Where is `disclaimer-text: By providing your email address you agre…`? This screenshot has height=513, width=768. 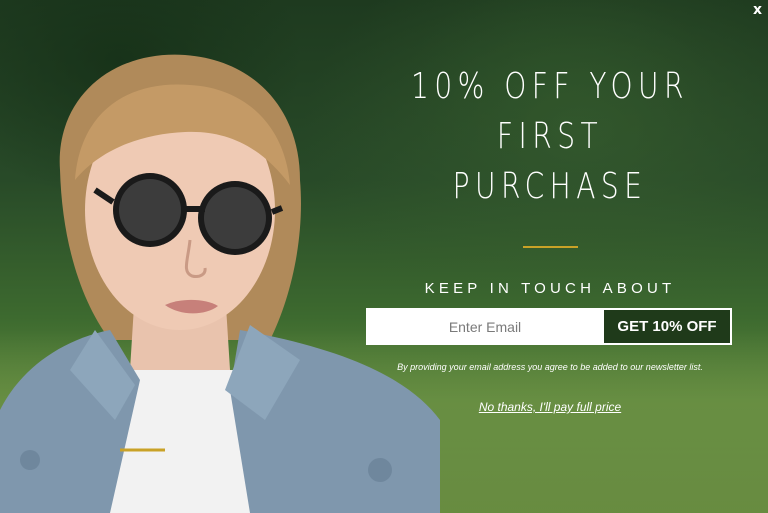 disclaimer-text: By providing your email address you agre… is located at coordinates (550, 367).